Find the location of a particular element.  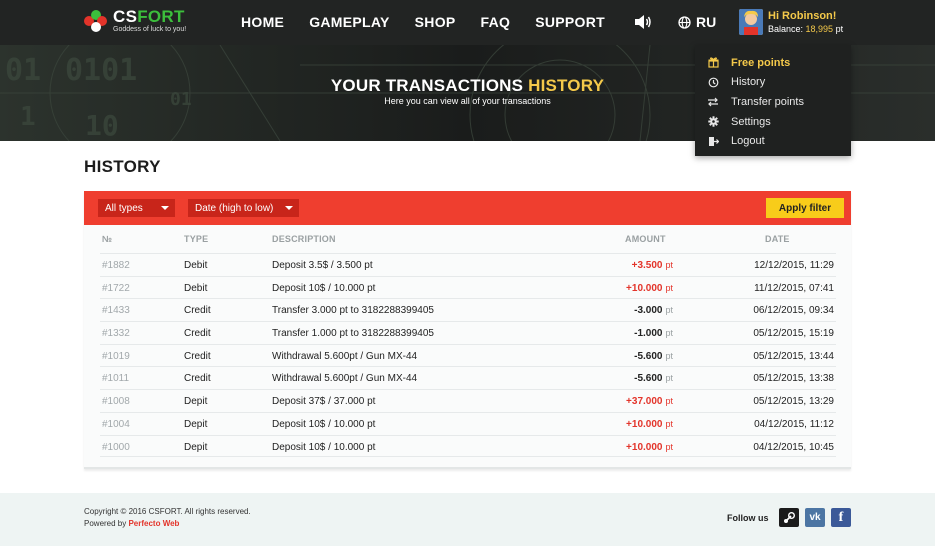

col-header-date: DATE is located at coordinates (777, 239).